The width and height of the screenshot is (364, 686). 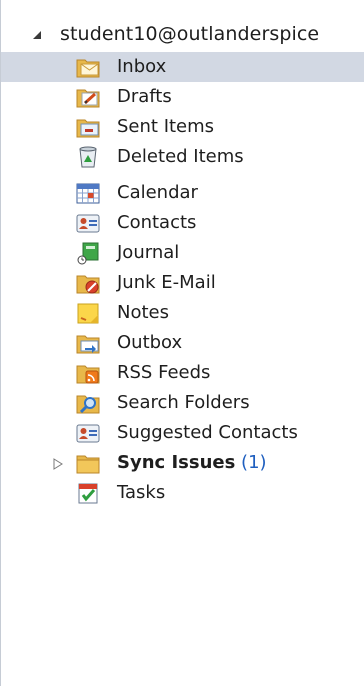 I want to click on folder-label: Sent Items, so click(x=166, y=126).